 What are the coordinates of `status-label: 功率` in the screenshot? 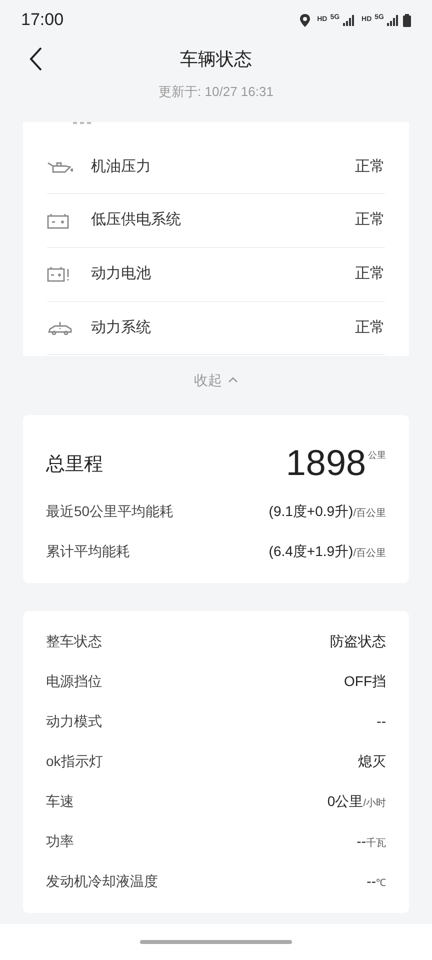 It's located at (60, 841).